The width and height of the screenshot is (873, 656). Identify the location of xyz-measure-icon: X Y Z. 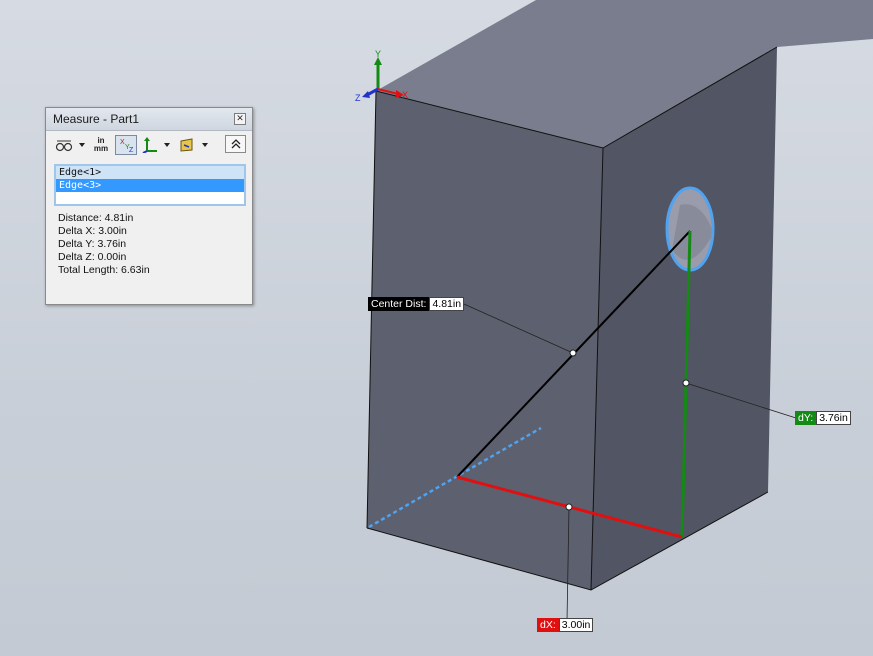
(126, 145).